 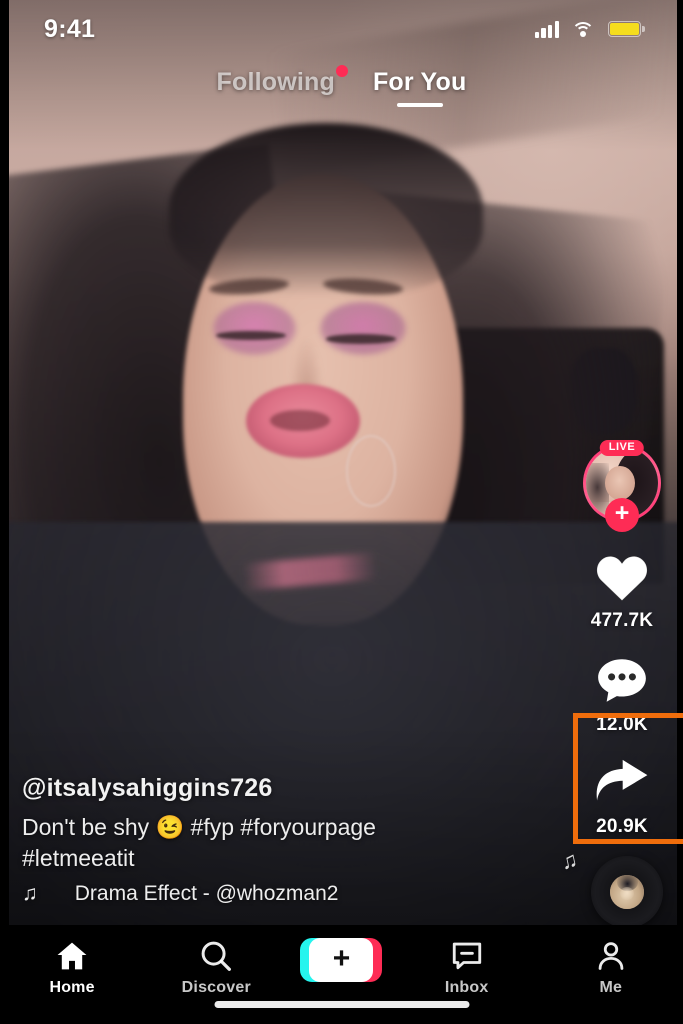 I want to click on comment-count: 12.0K, so click(x=622, y=724).